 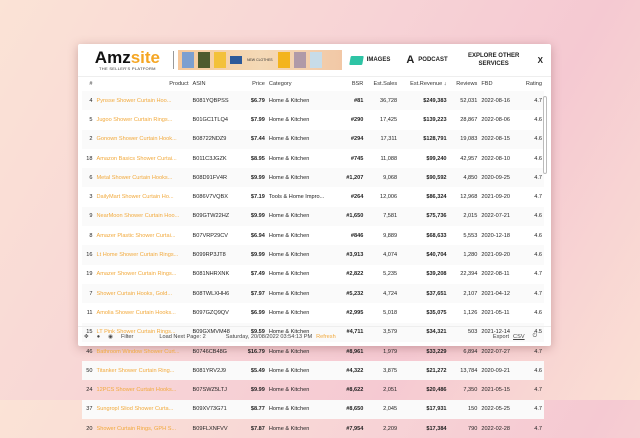 What do you see at coordinates (470, 235) in the screenshot?
I see `cell-reviews: 5,553` at bounding box center [470, 235].